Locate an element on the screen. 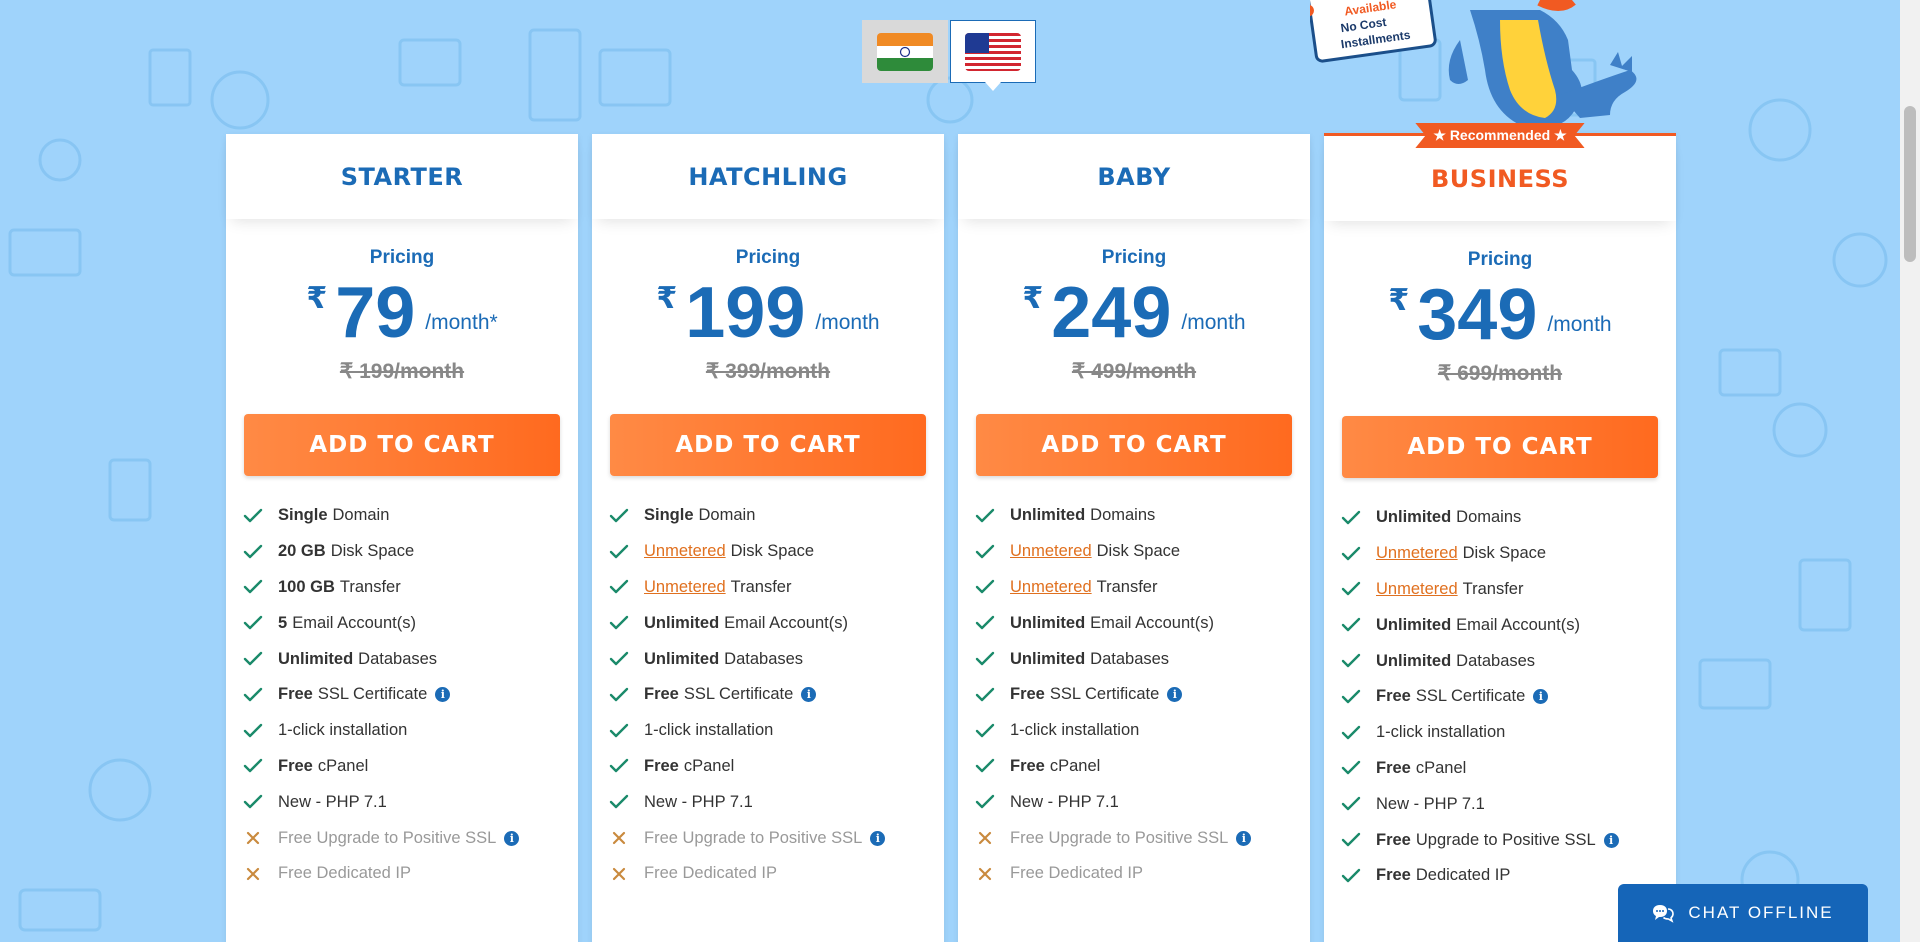 The height and width of the screenshot is (942, 1920). feature-item: Unlimited Email Account(s) is located at coordinates (1508, 625).